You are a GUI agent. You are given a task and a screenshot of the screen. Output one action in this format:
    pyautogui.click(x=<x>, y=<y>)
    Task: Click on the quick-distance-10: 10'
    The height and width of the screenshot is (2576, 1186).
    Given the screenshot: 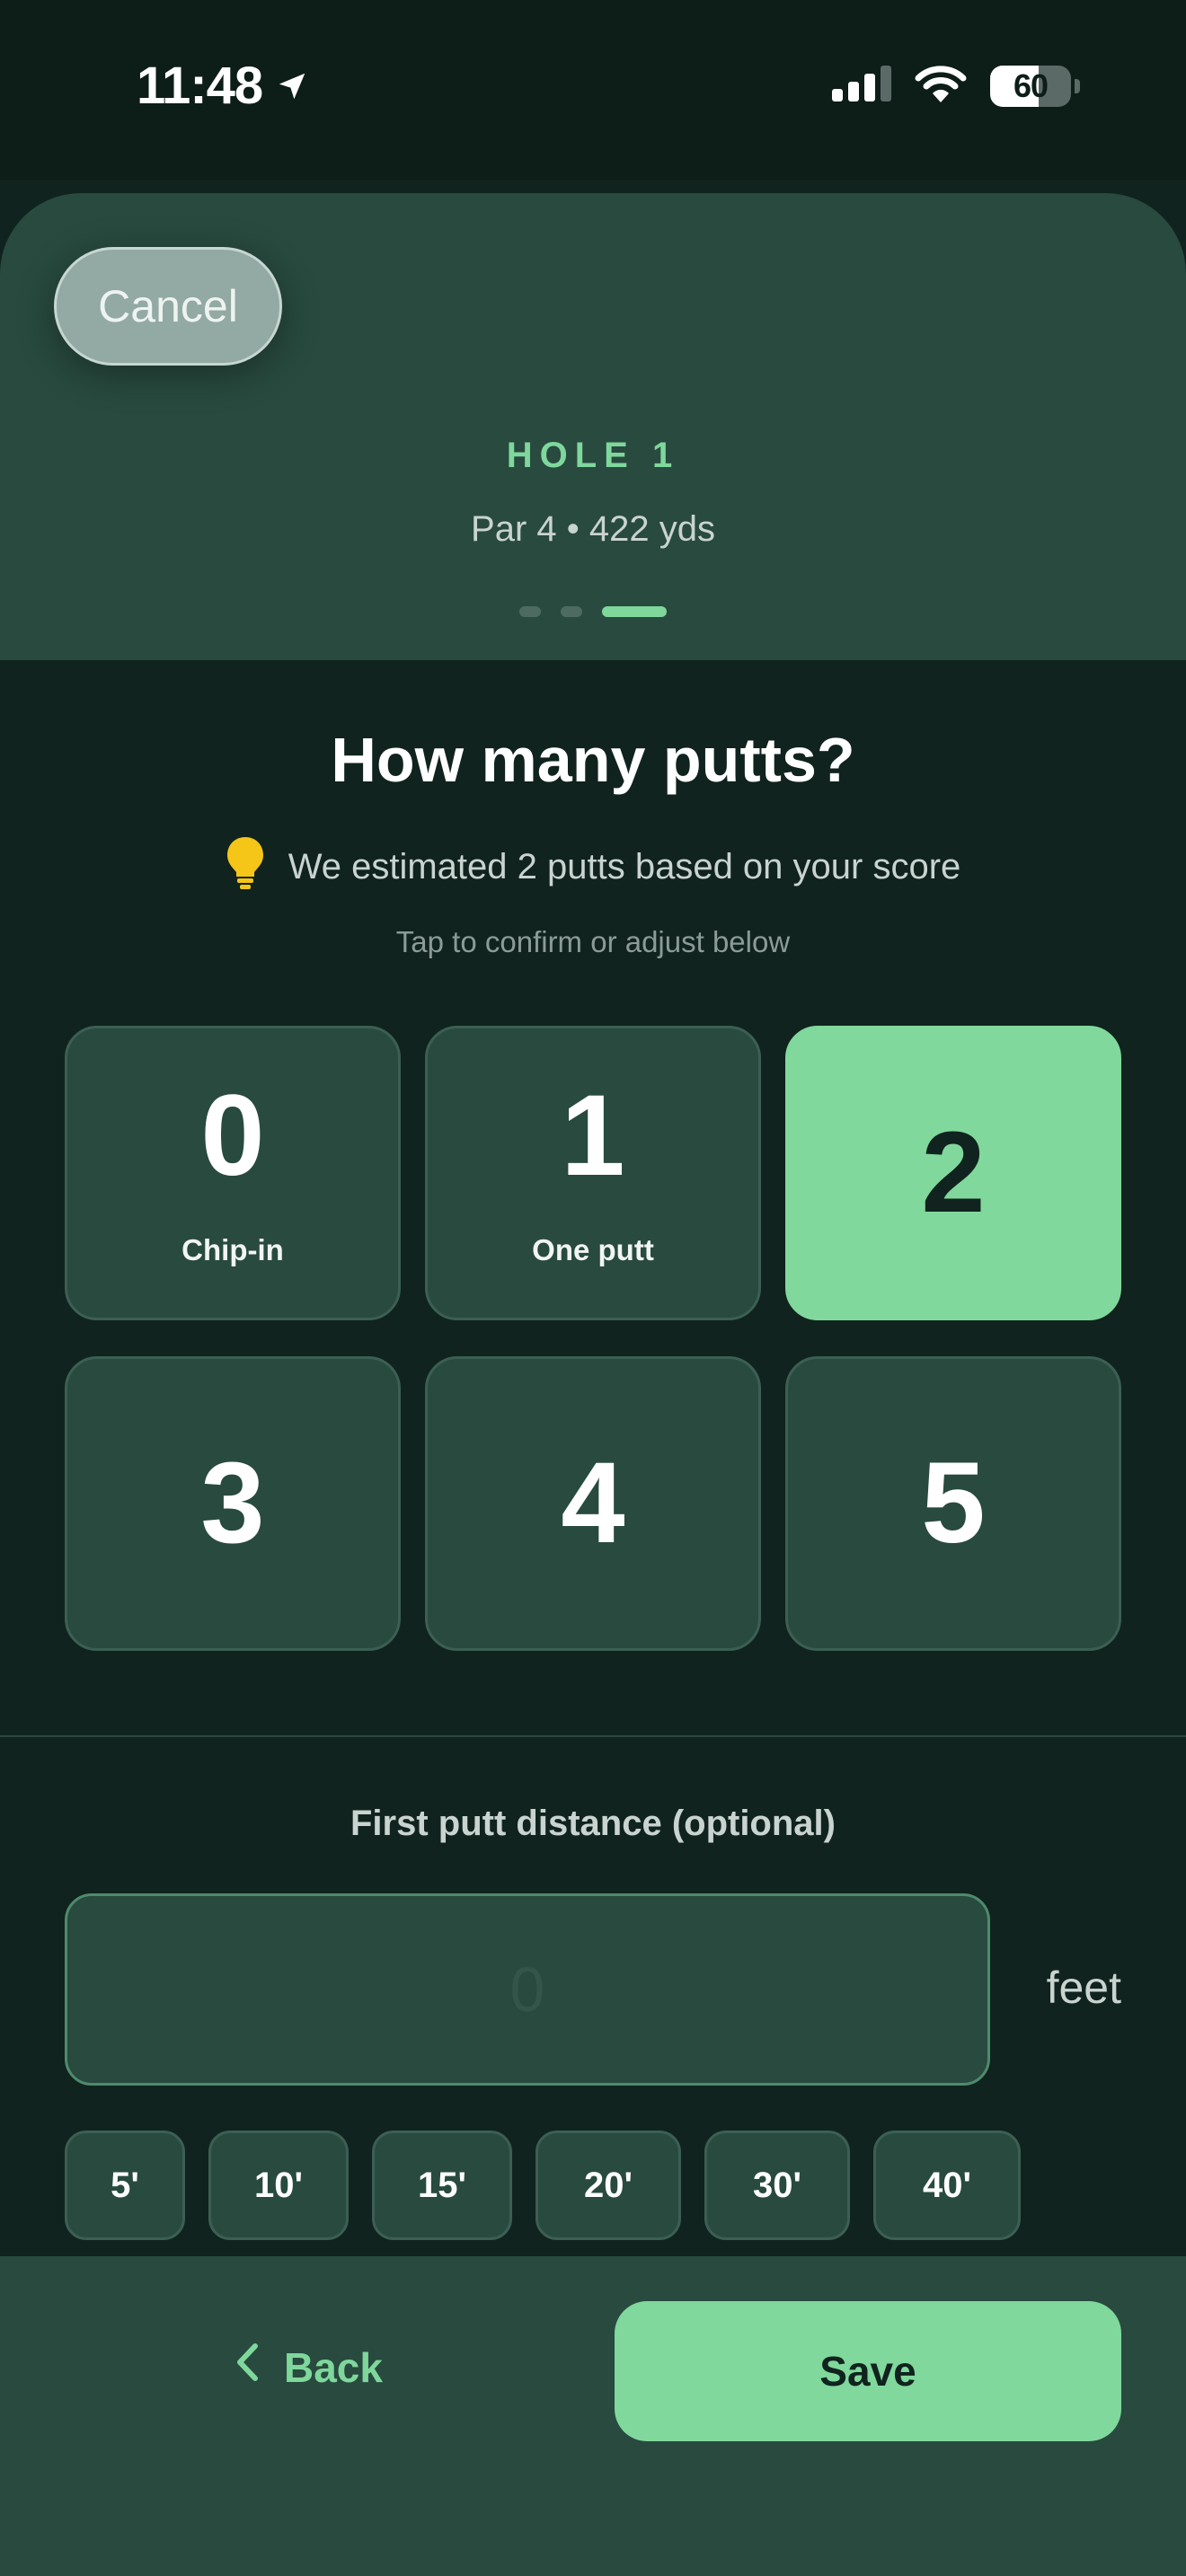 What is the action you would take?
    pyautogui.click(x=278, y=2185)
    